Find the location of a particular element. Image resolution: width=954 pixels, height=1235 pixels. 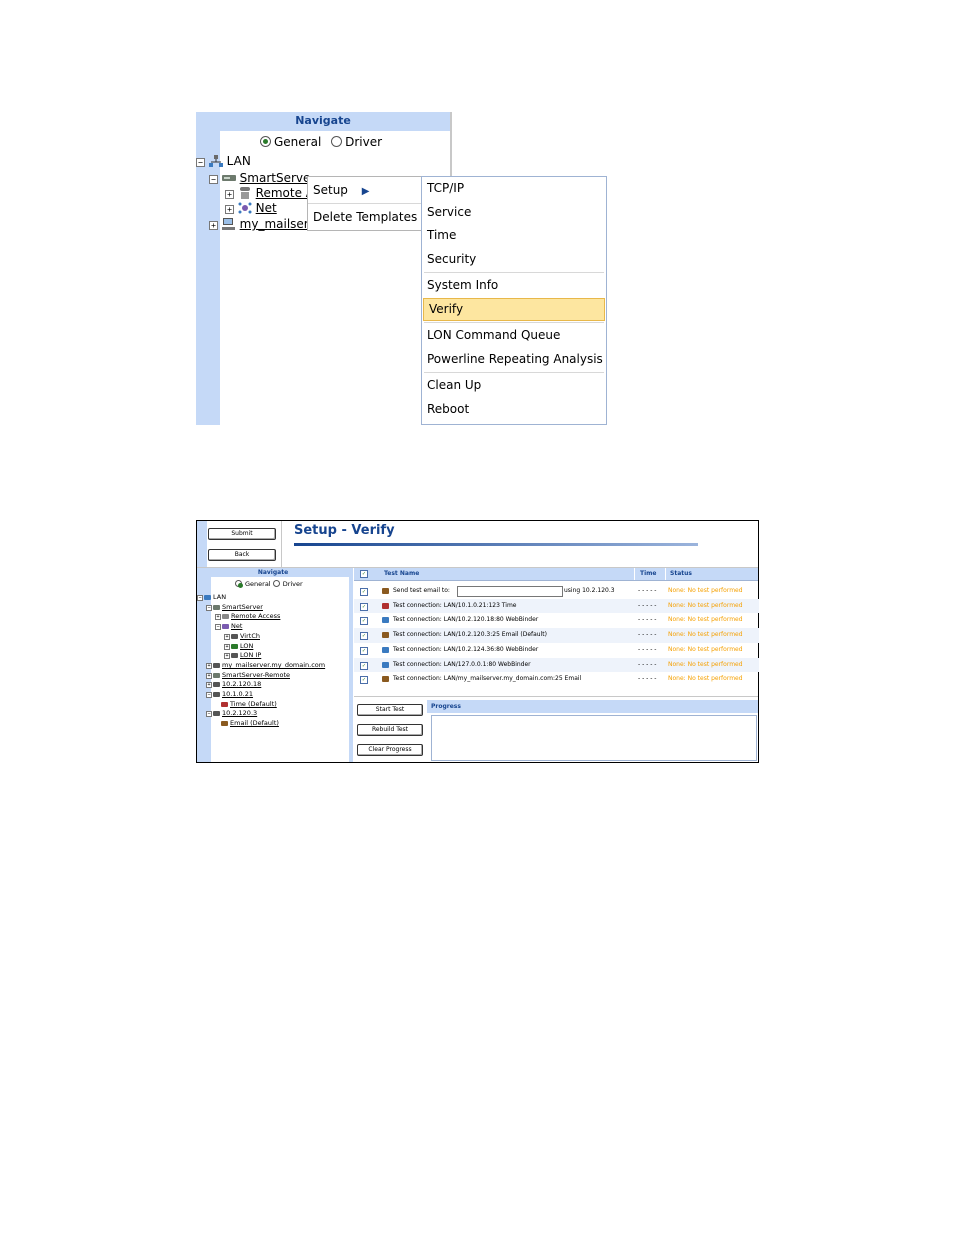

tree-item: + my_mailserver.my_domain.com is located at coordinates (265, 666).